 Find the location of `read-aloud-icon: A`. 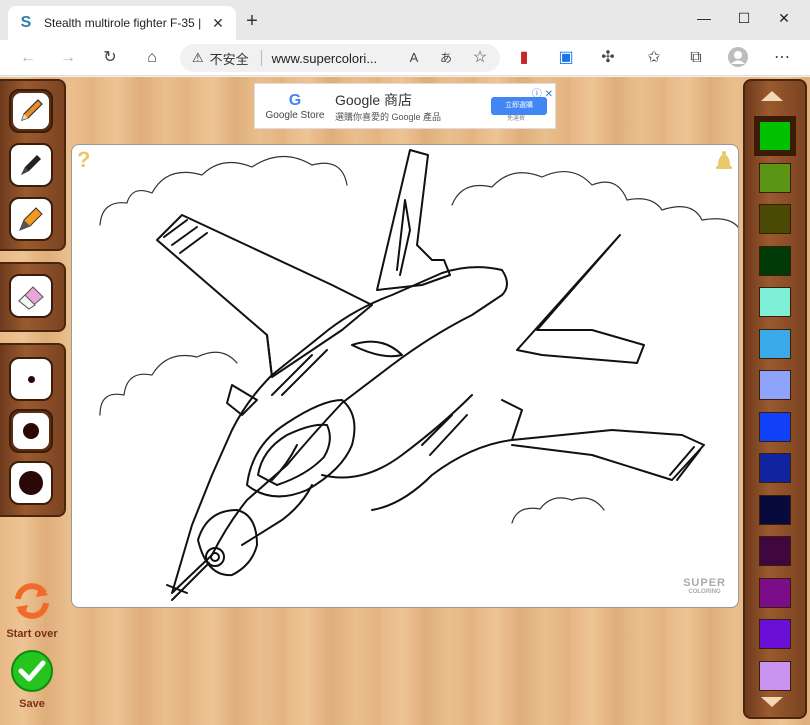

read-aloud-icon: A is located at coordinates (414, 58).